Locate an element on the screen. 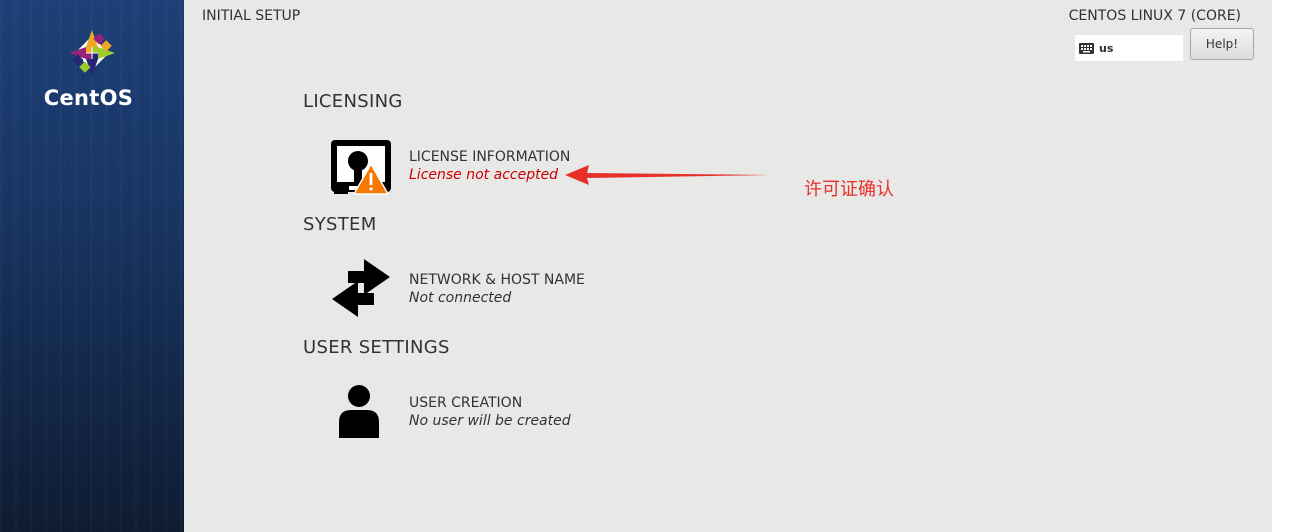 The width and height of the screenshot is (1289, 532). annotation-label: 许可证确认 is located at coordinates (849, 189).